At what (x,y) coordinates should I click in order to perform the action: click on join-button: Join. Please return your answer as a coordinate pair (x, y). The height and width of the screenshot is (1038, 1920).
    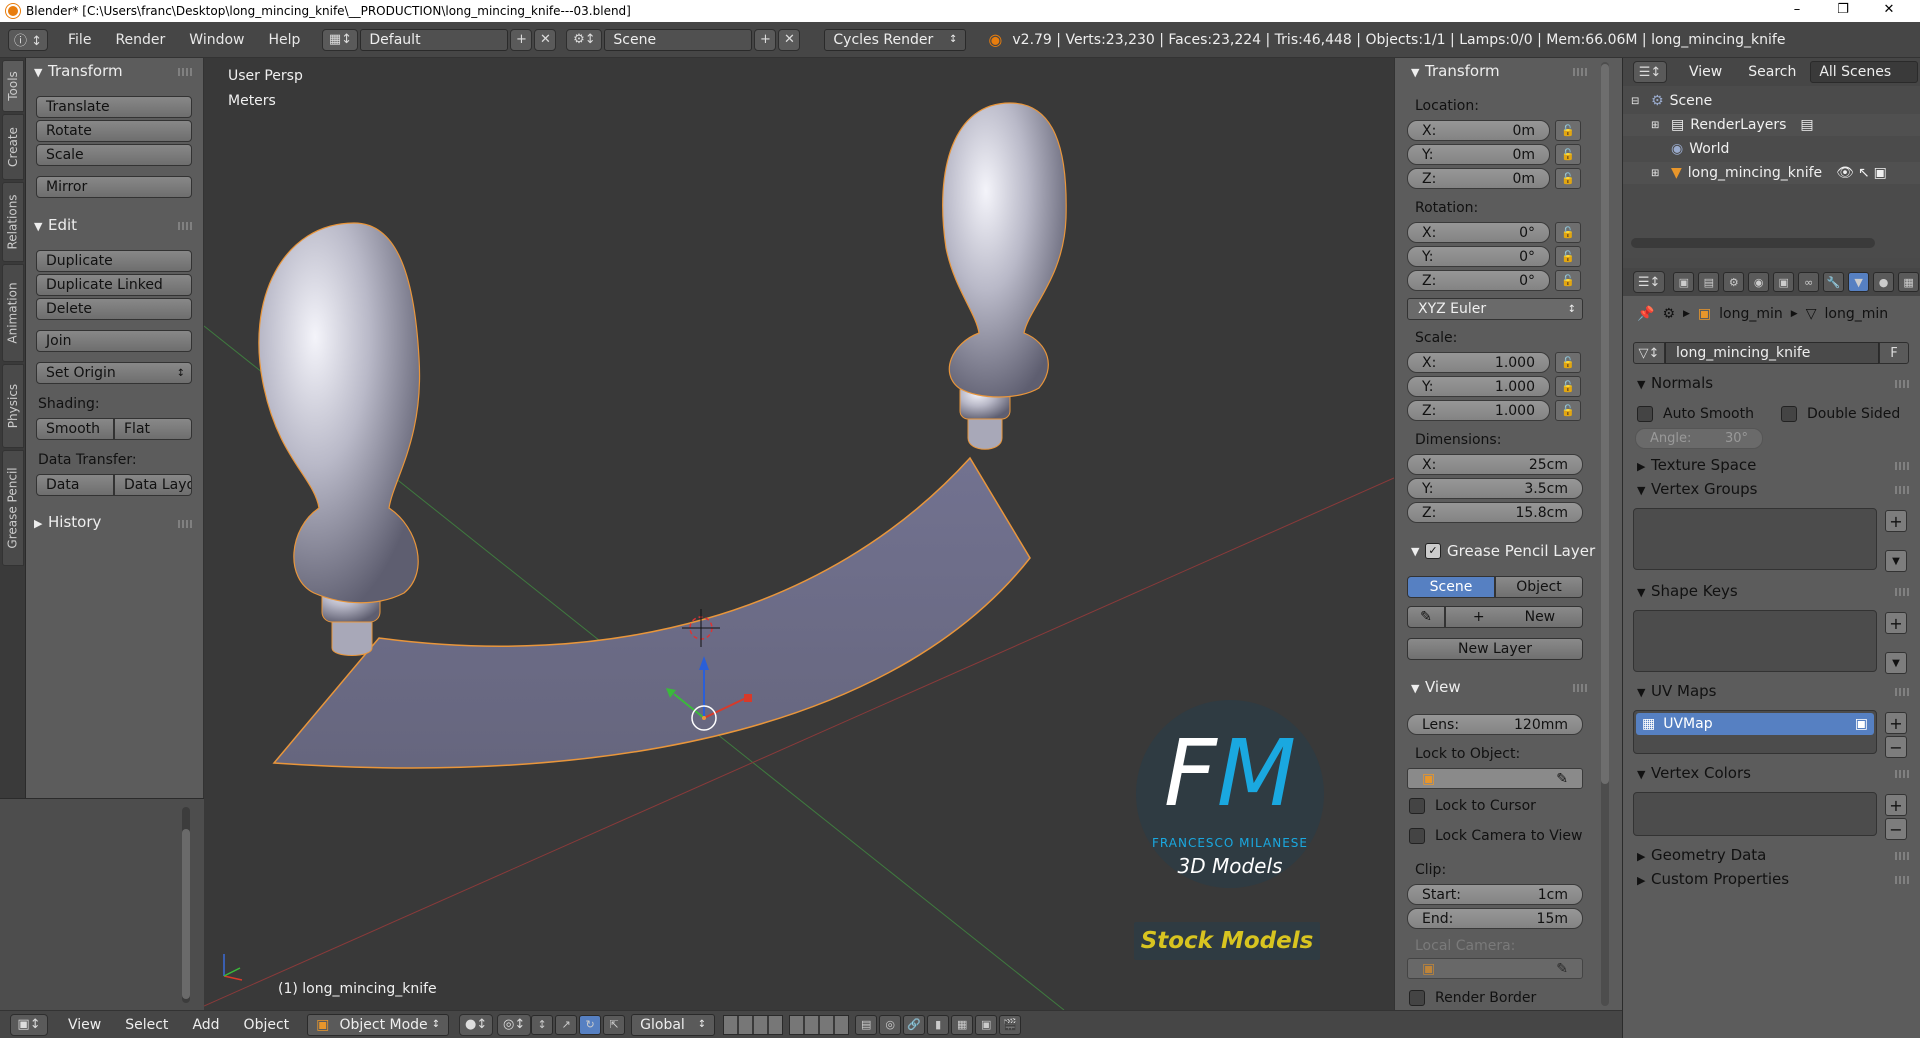
    Looking at the image, I should click on (114, 341).